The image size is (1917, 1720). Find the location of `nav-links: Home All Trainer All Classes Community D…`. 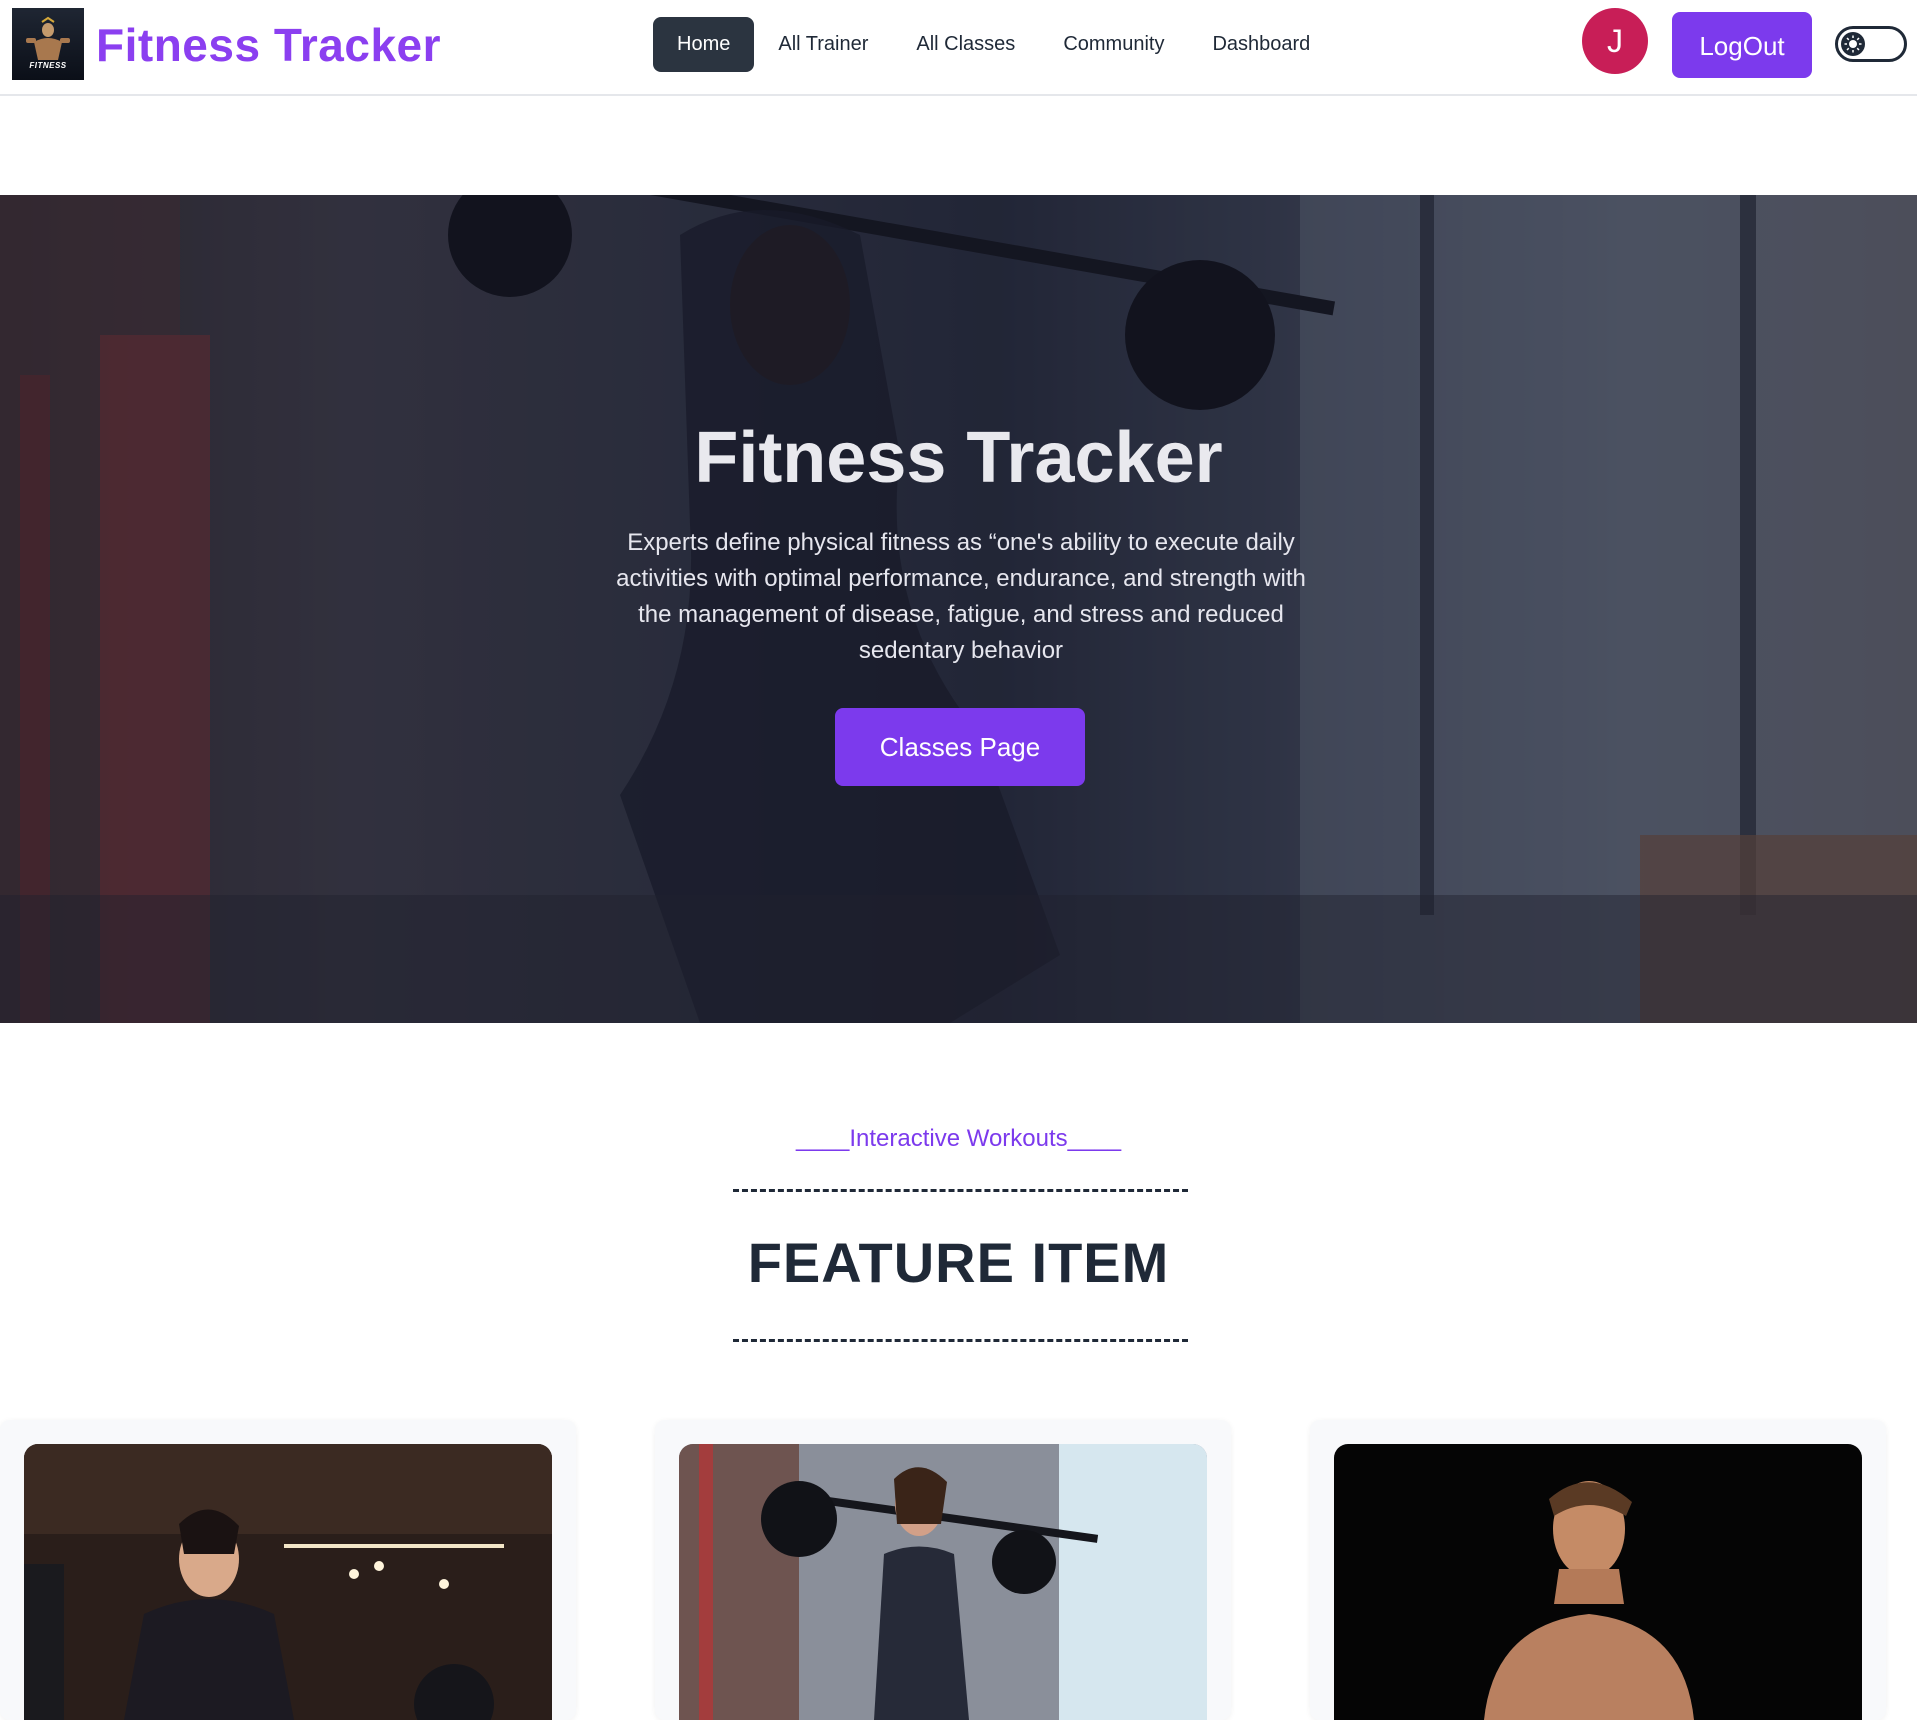

nav-links: Home All Trainer All Classes Community D… is located at coordinates (993, 44).